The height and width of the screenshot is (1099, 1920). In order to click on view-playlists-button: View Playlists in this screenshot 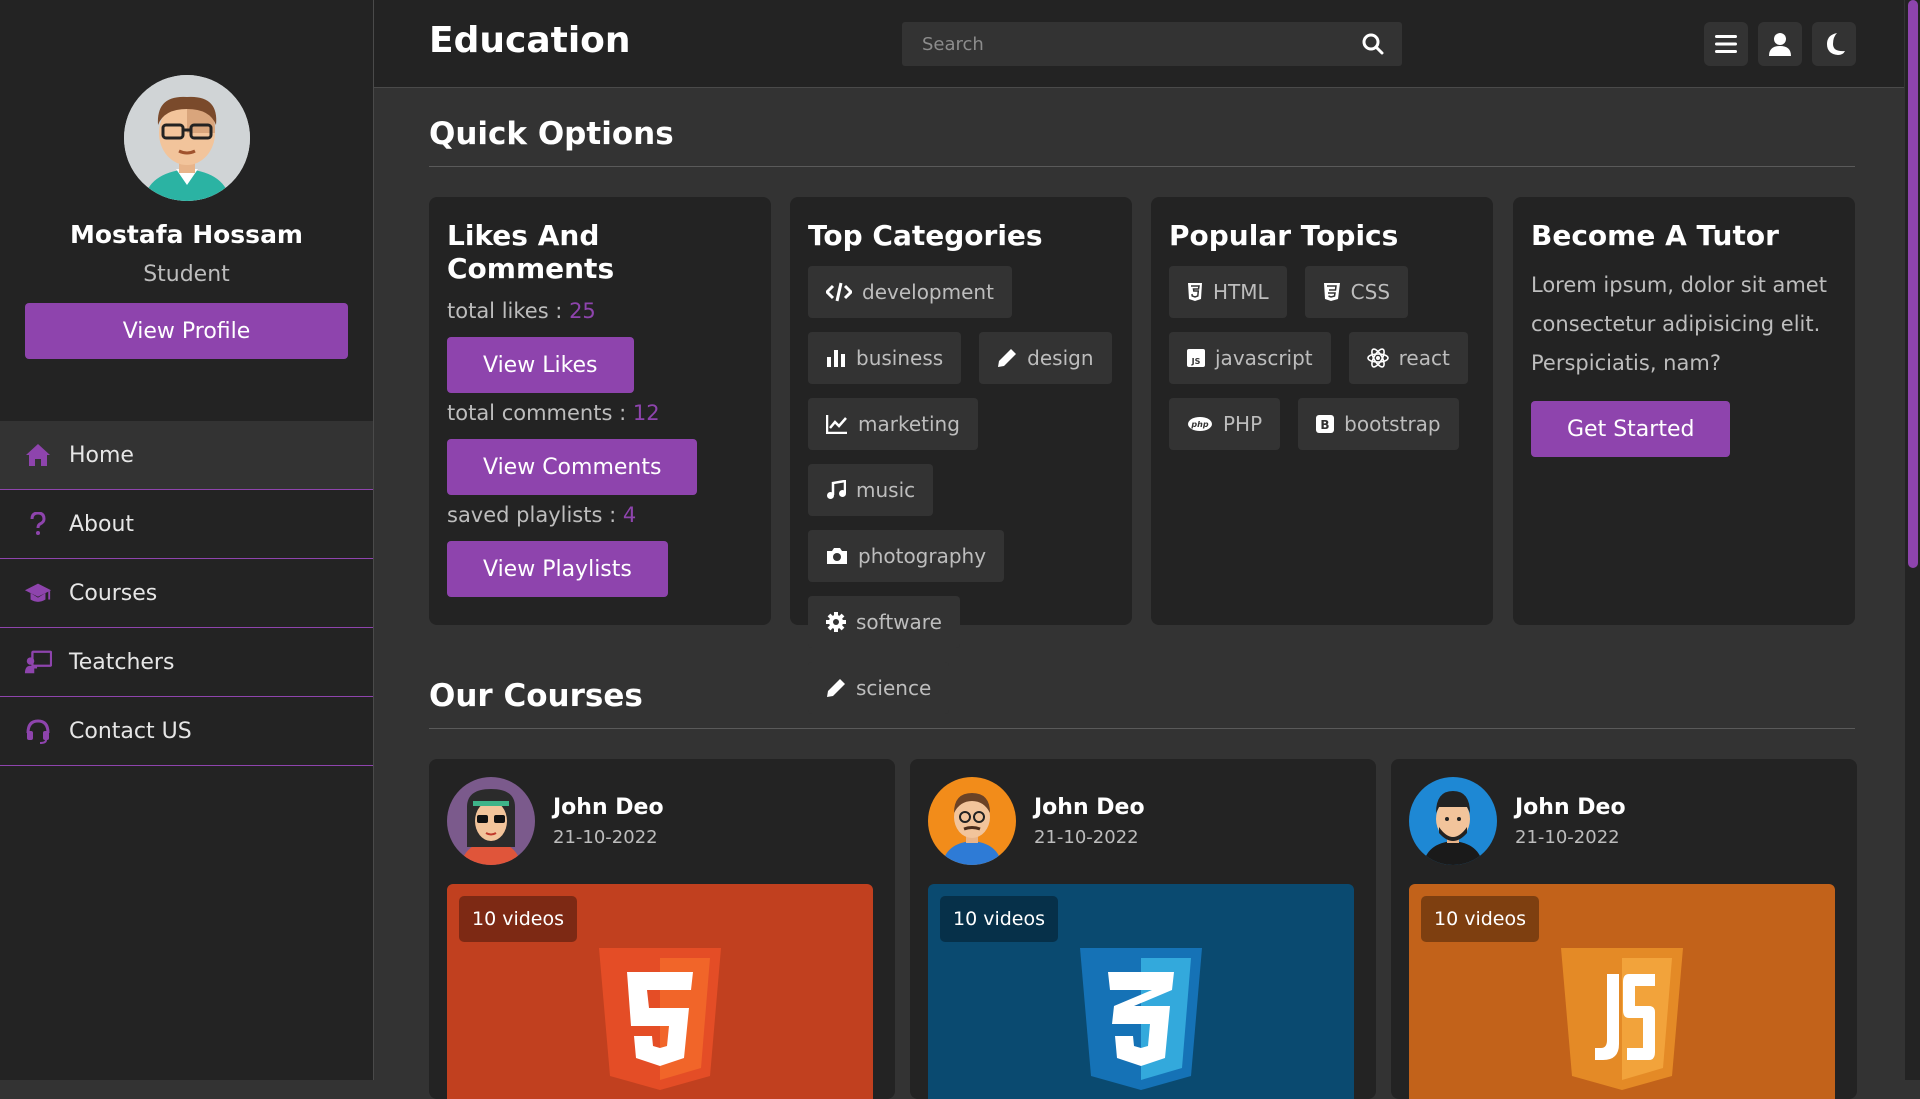, I will do `click(557, 569)`.